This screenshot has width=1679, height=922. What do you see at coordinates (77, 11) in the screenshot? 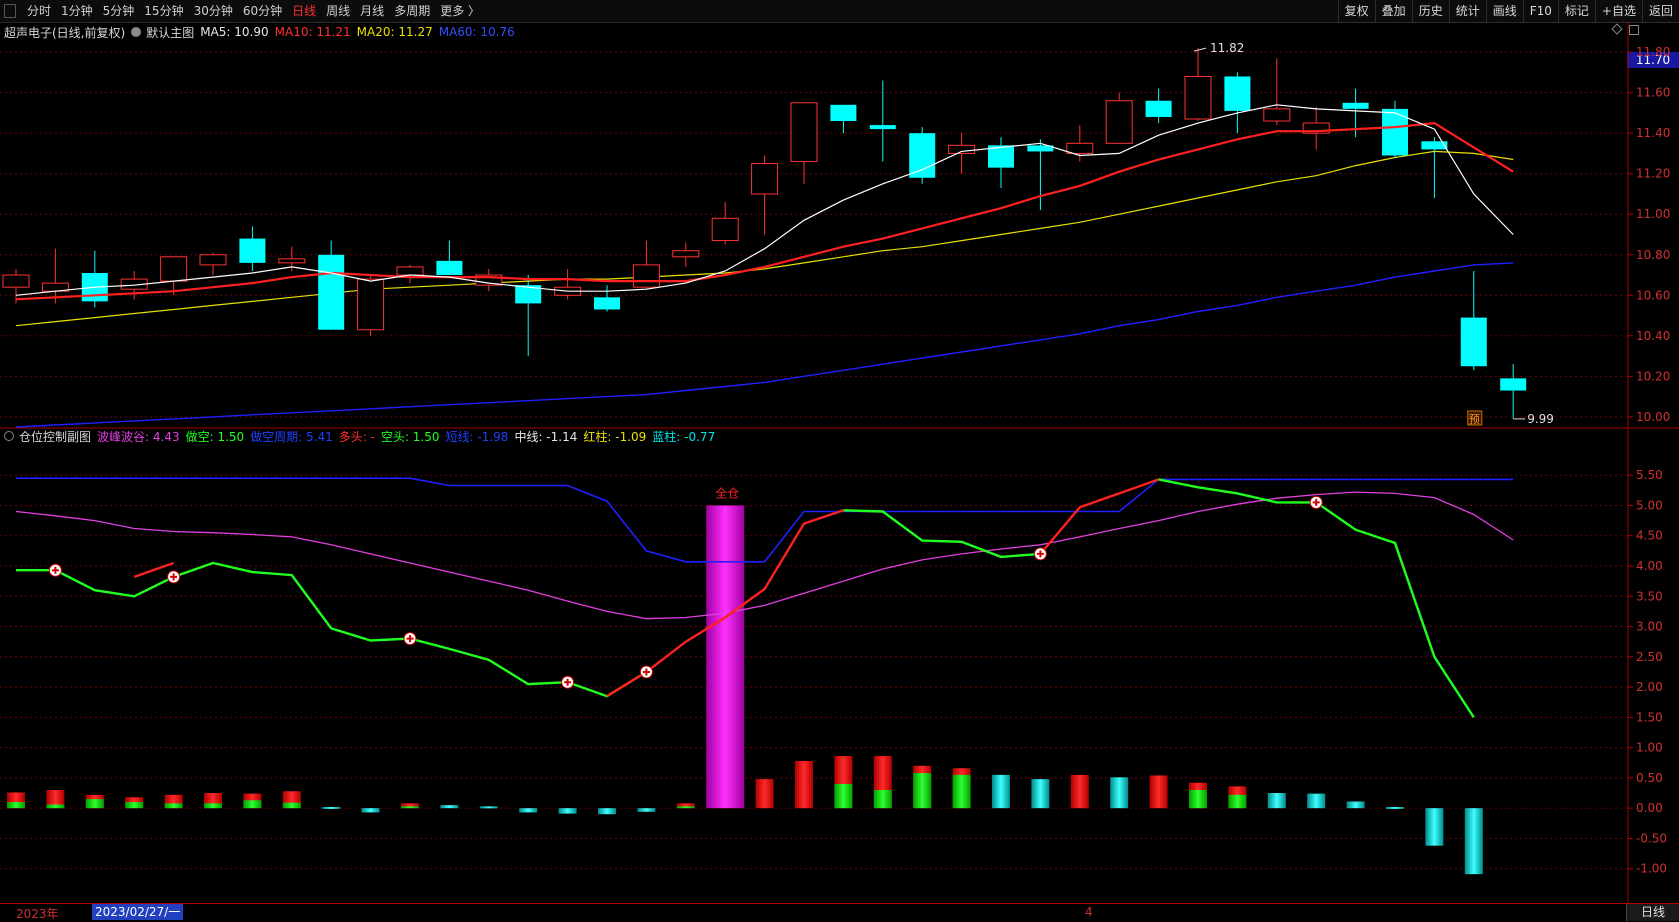
I see `period-tab-1: 1分钟` at bounding box center [77, 11].